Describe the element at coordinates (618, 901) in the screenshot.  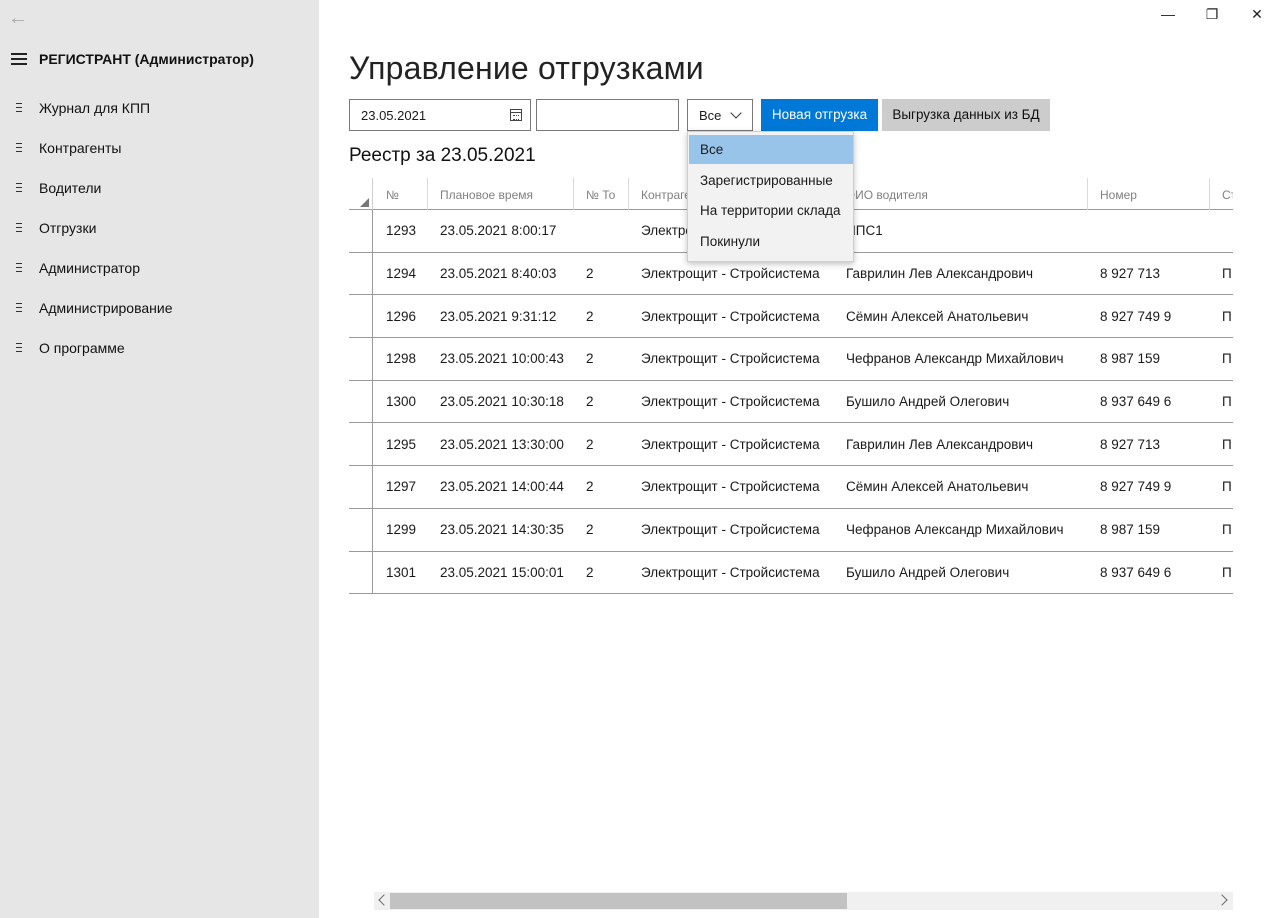
I see `scroll-thumb` at that location.